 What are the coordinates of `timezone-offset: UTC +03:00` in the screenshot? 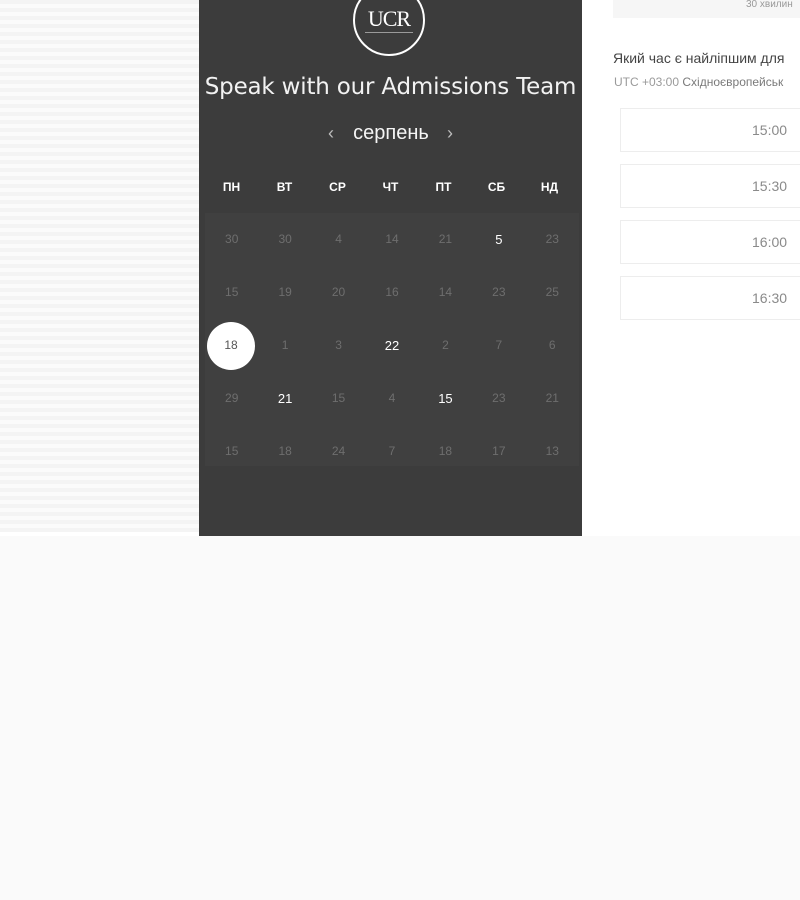 It's located at (647, 82).